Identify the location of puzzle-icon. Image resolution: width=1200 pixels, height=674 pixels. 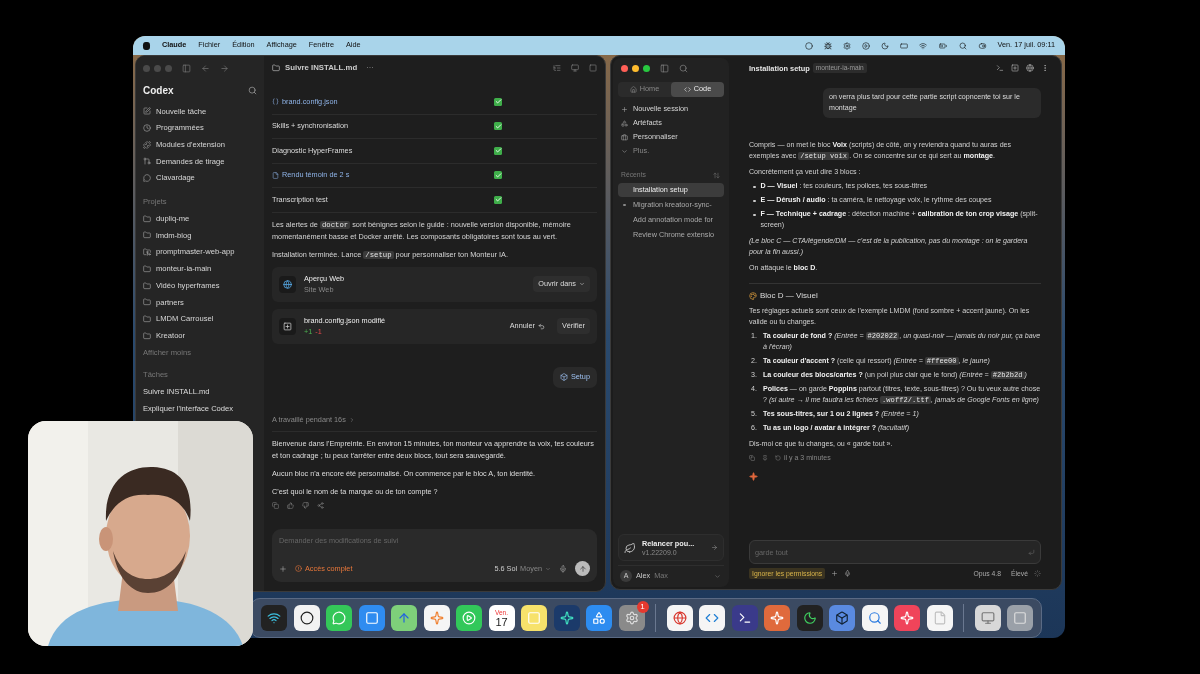
(147, 144).